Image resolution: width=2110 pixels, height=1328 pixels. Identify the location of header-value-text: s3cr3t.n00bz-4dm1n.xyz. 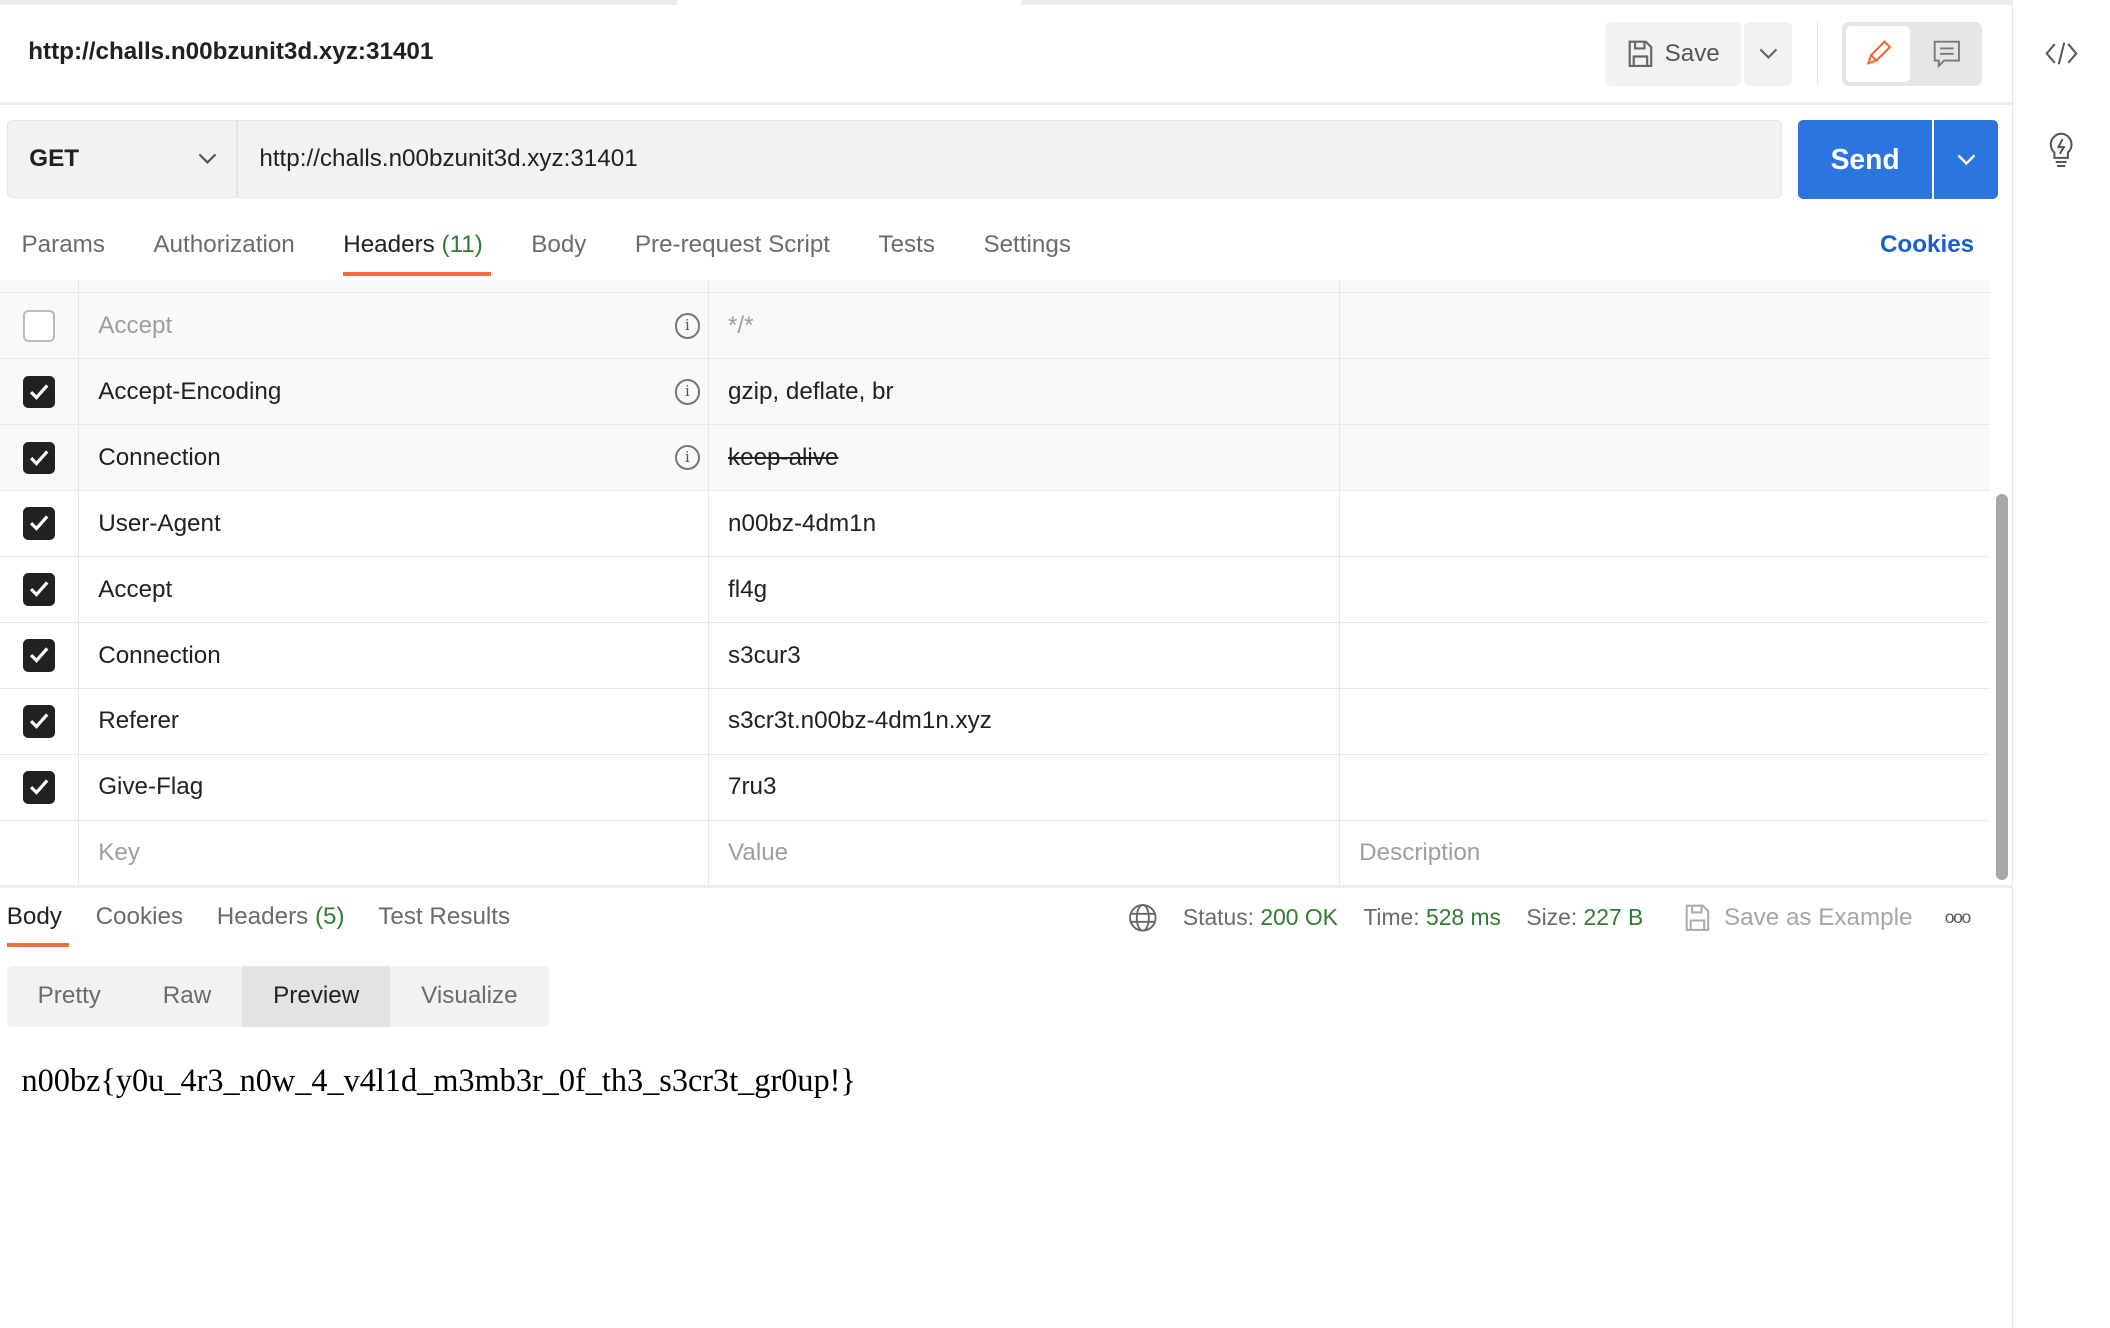
(860, 721).